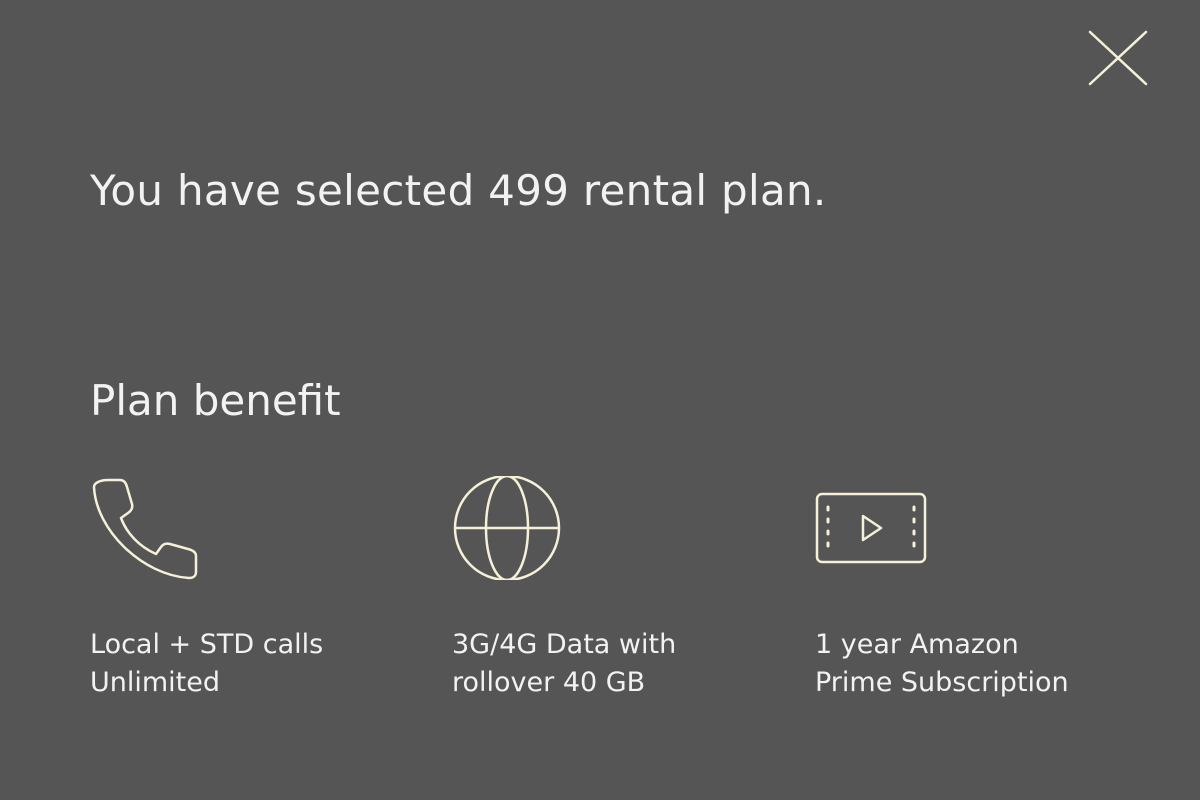  I want to click on globe-icon, so click(602, 531).